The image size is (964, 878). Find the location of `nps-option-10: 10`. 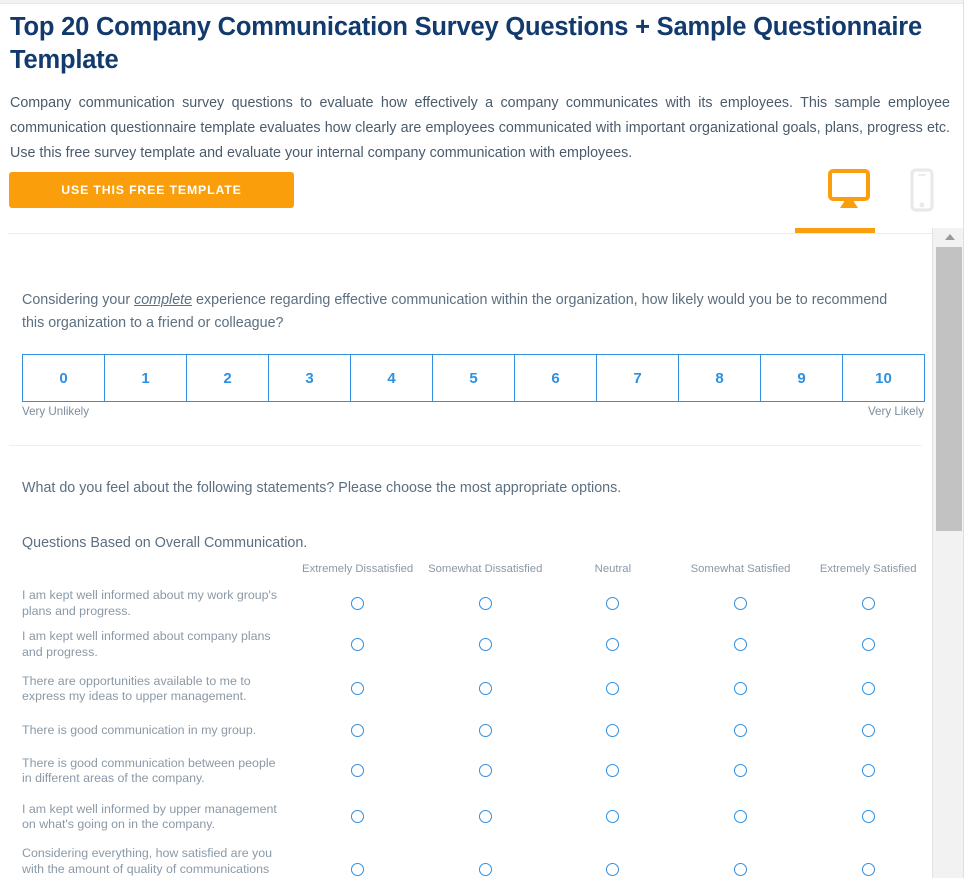

nps-option-10: 10 is located at coordinates (883, 378).